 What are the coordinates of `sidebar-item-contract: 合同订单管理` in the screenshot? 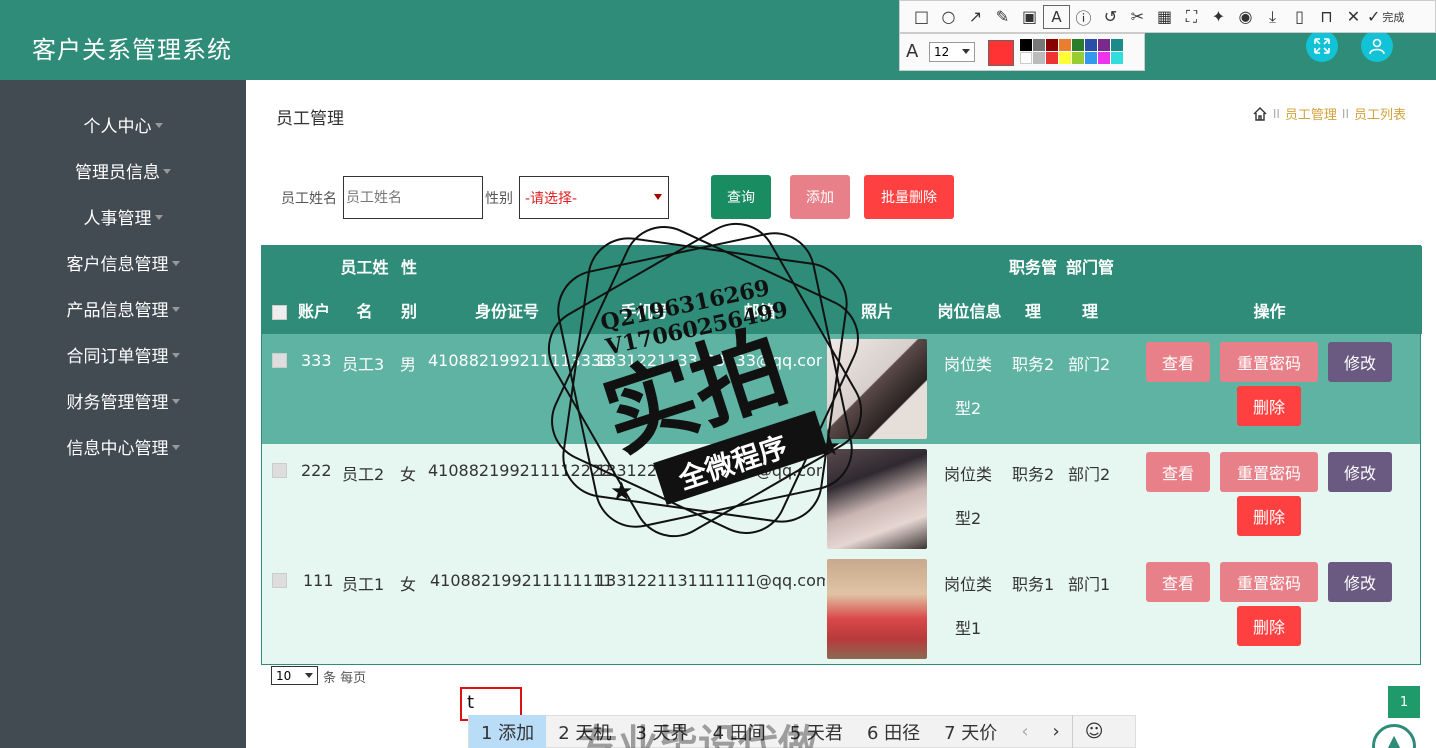 It's located at (123, 354).